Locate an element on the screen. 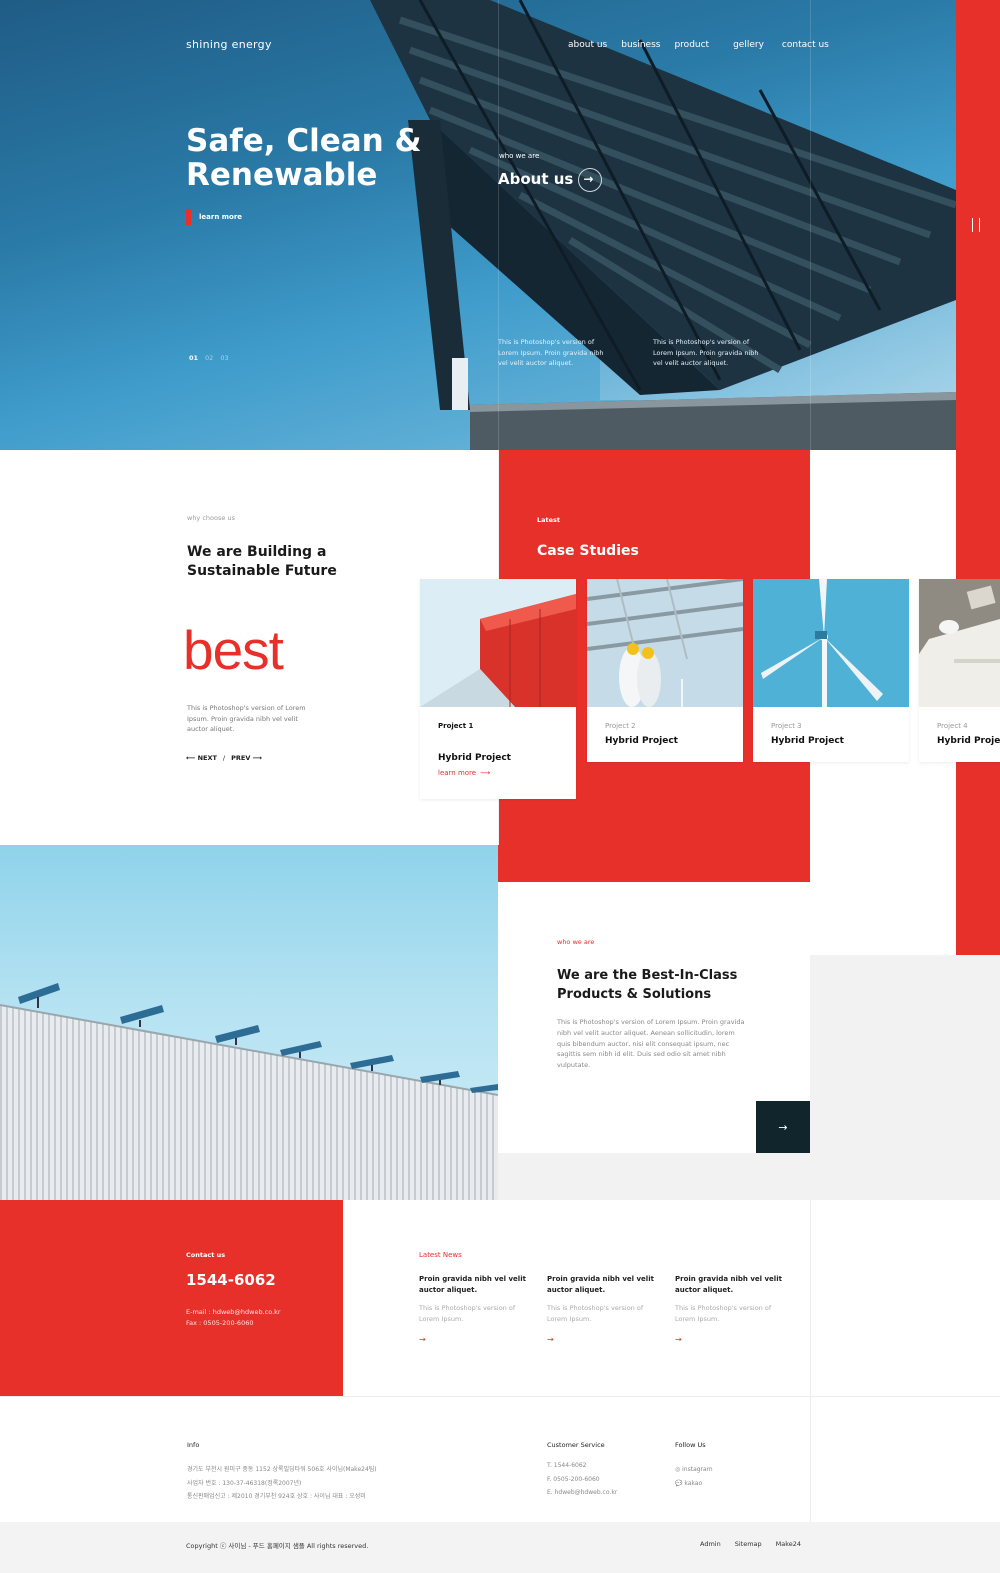  desk-documents-image is located at coordinates (959, 643).